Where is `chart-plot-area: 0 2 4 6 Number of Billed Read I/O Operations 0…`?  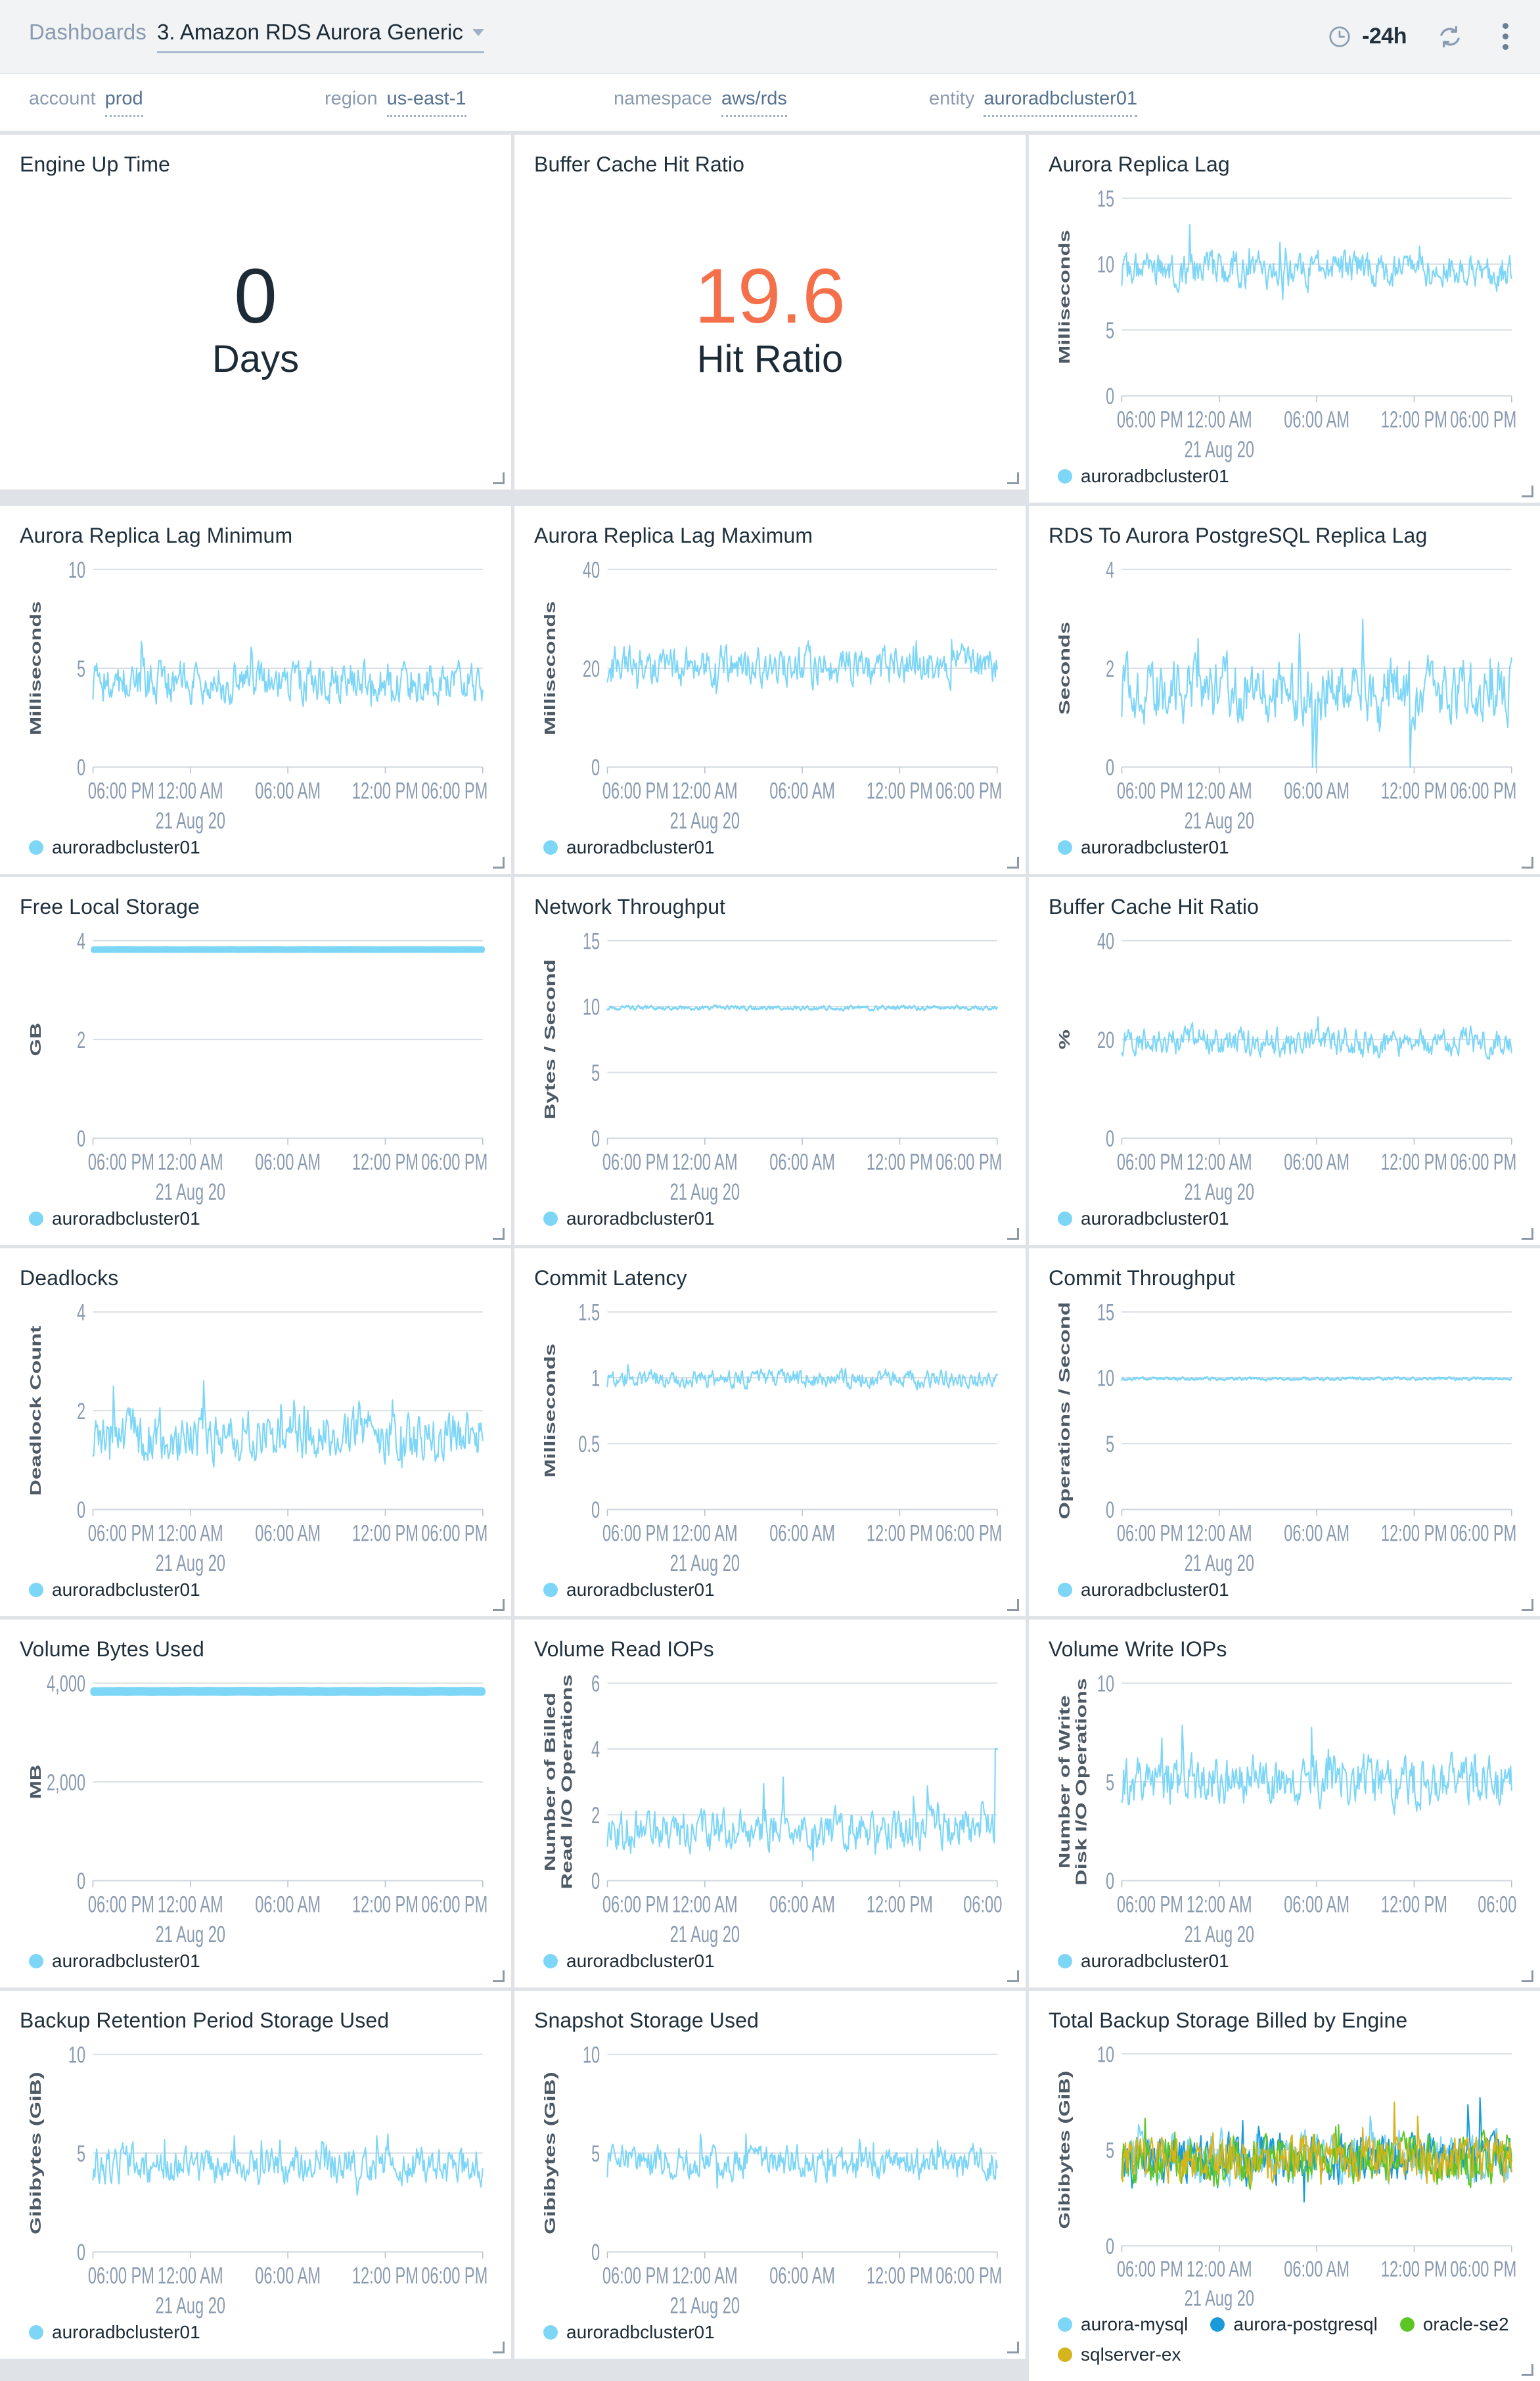
chart-plot-area: 0 2 4 6 Number of Billed Read I/O Operations 0… is located at coordinates (770, 1806).